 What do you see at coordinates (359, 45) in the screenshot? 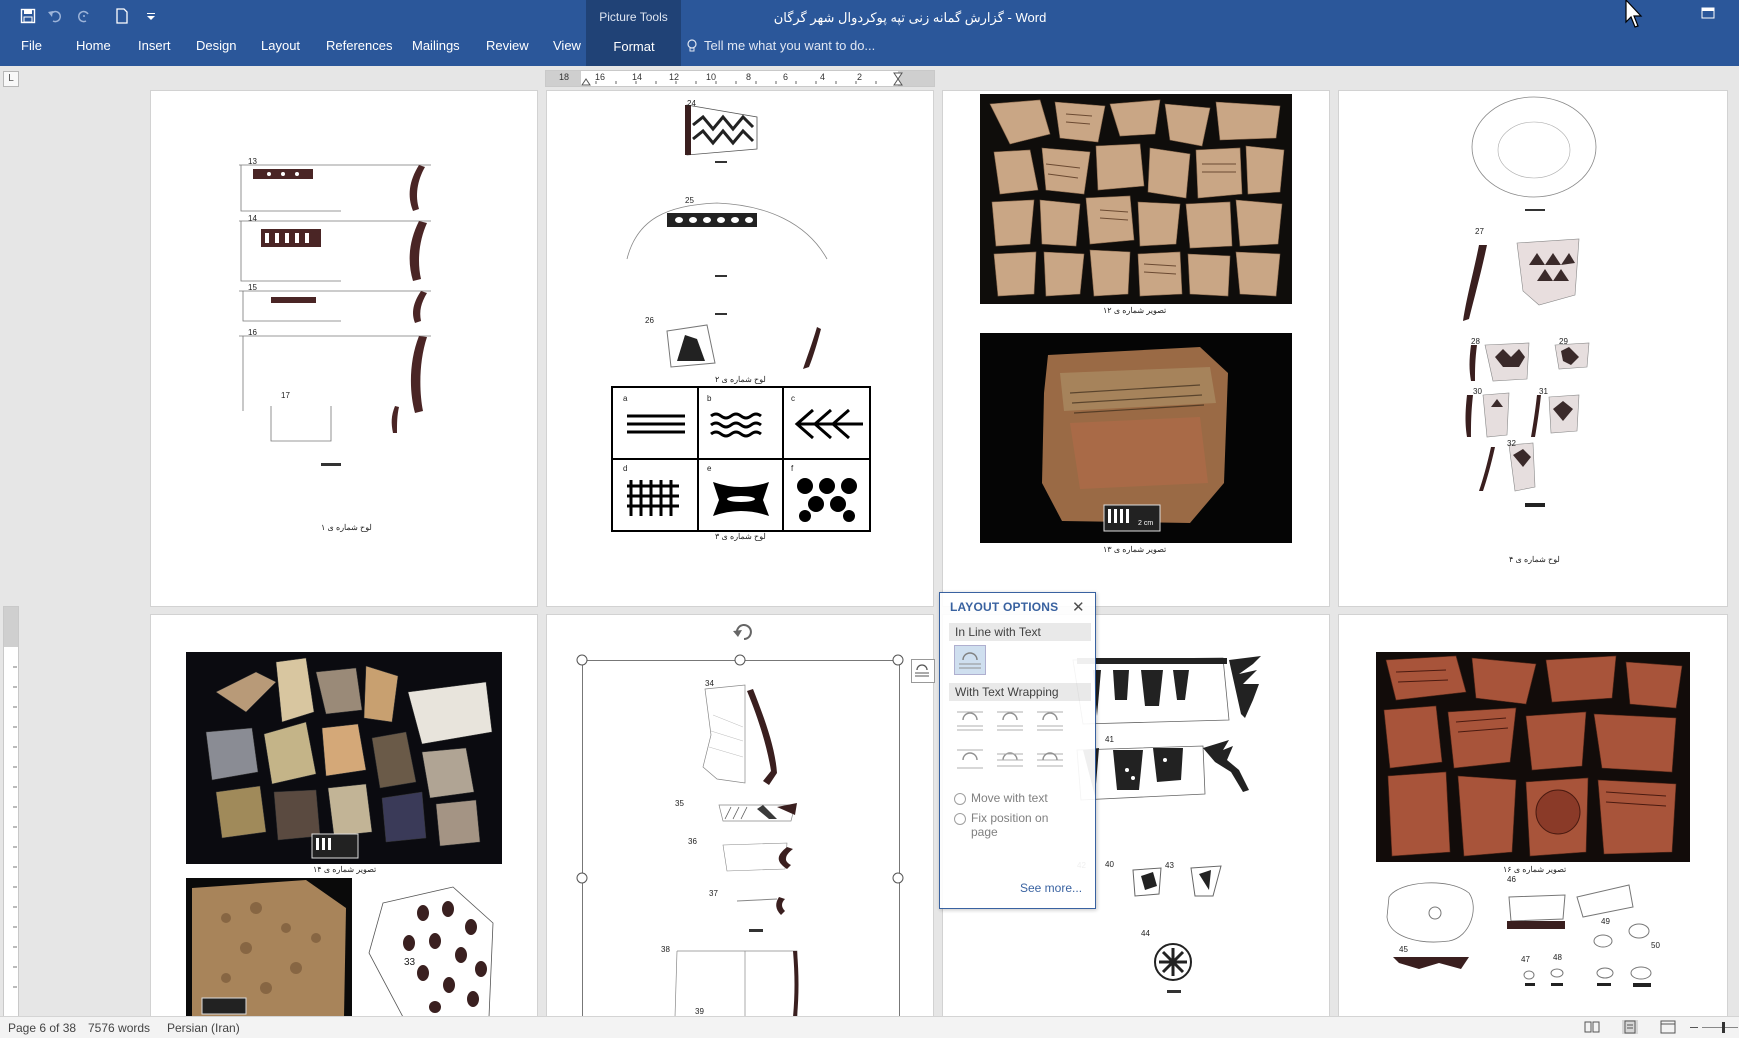
I see `tab-references: References` at bounding box center [359, 45].